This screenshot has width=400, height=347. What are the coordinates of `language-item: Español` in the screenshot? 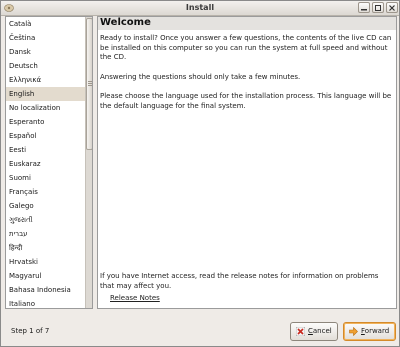 It's located at (45, 136).